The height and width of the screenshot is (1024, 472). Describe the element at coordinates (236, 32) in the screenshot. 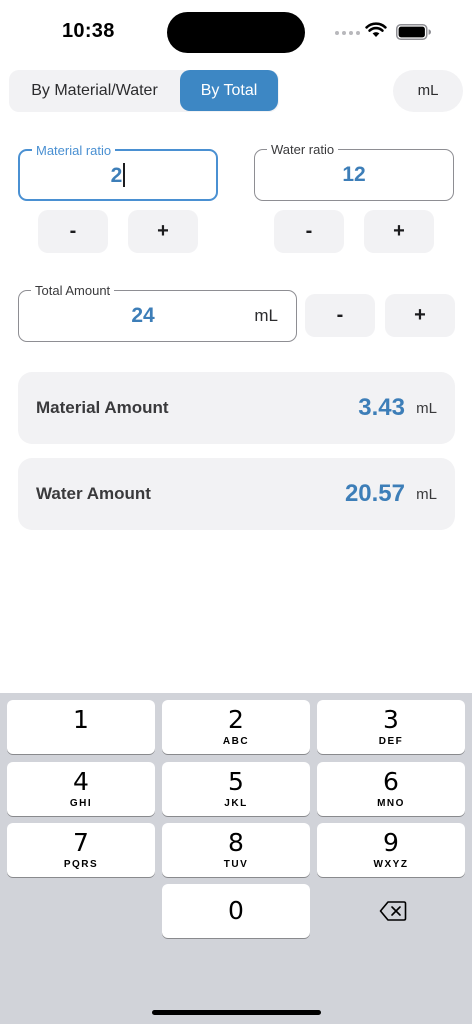

I see `dynamic-island` at that location.